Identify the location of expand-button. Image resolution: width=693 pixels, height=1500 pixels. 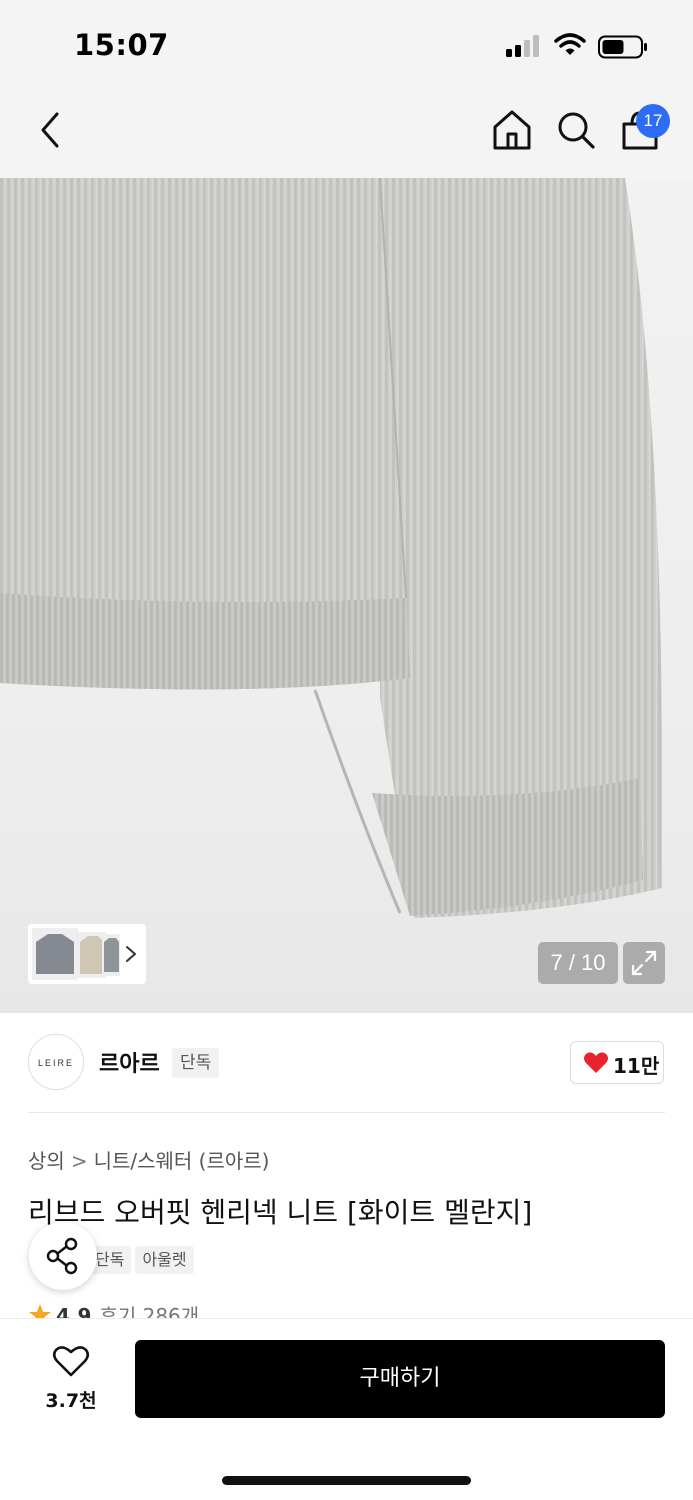
(644, 963).